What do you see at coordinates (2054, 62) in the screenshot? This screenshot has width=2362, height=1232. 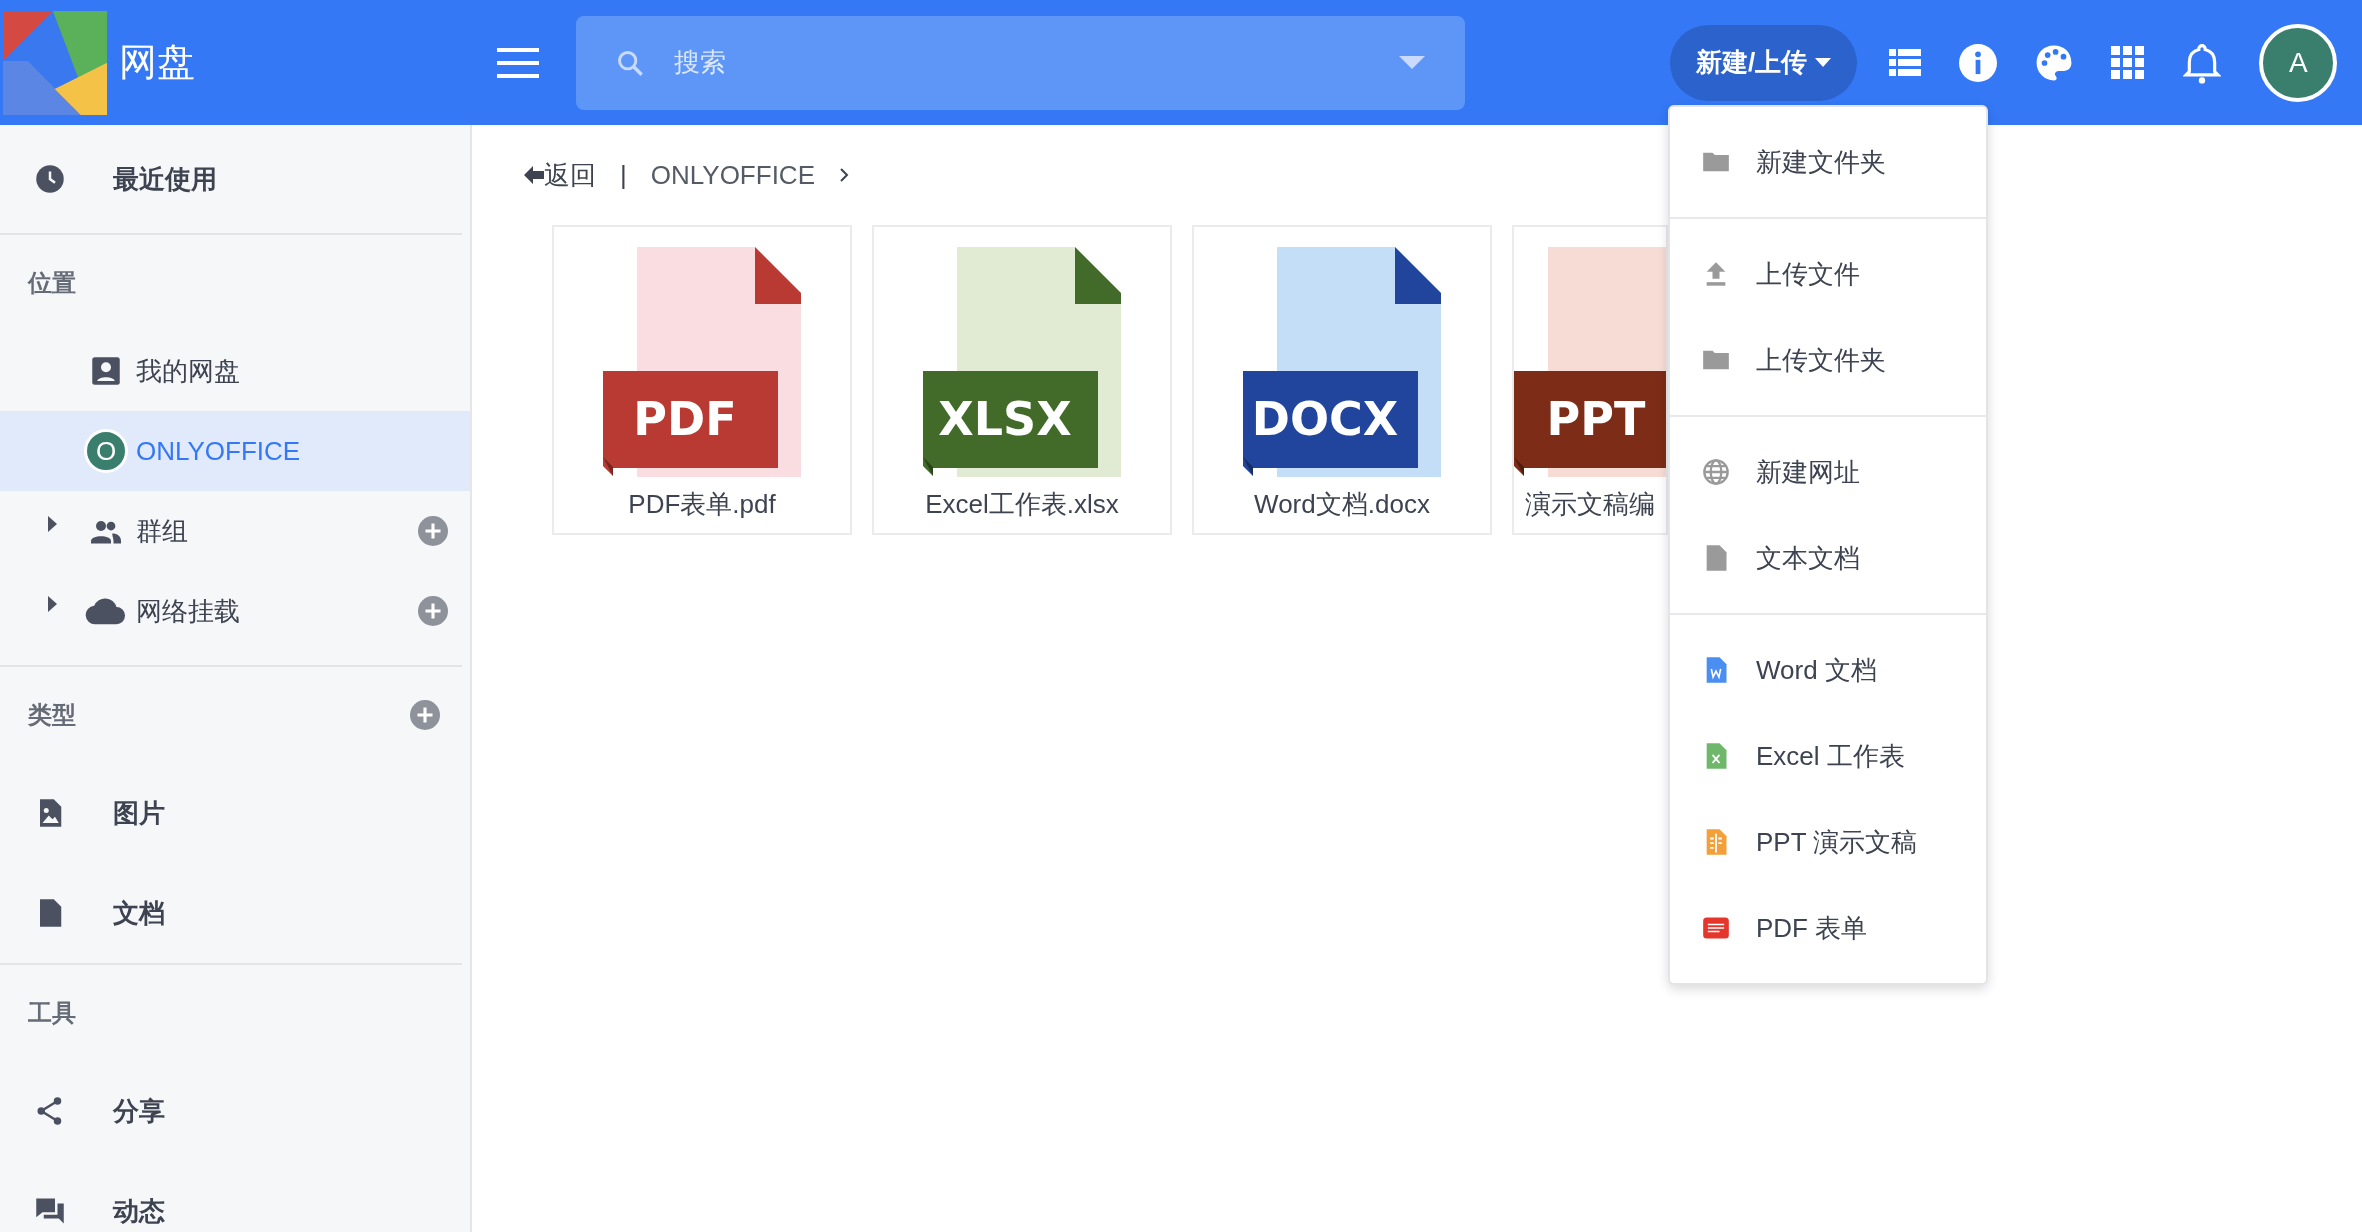 I see `palette-icon` at bounding box center [2054, 62].